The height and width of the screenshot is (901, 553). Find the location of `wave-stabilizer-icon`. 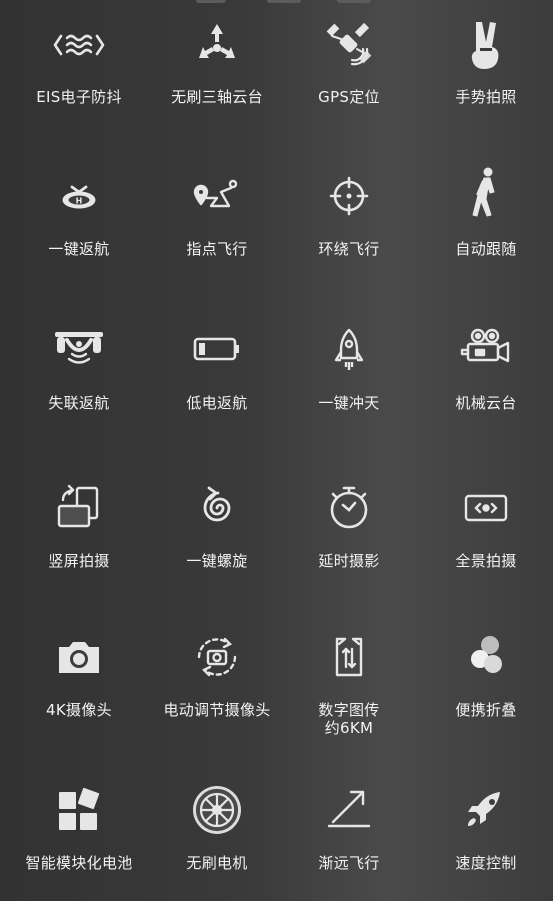

wave-stabilizer-icon is located at coordinates (79, 44).